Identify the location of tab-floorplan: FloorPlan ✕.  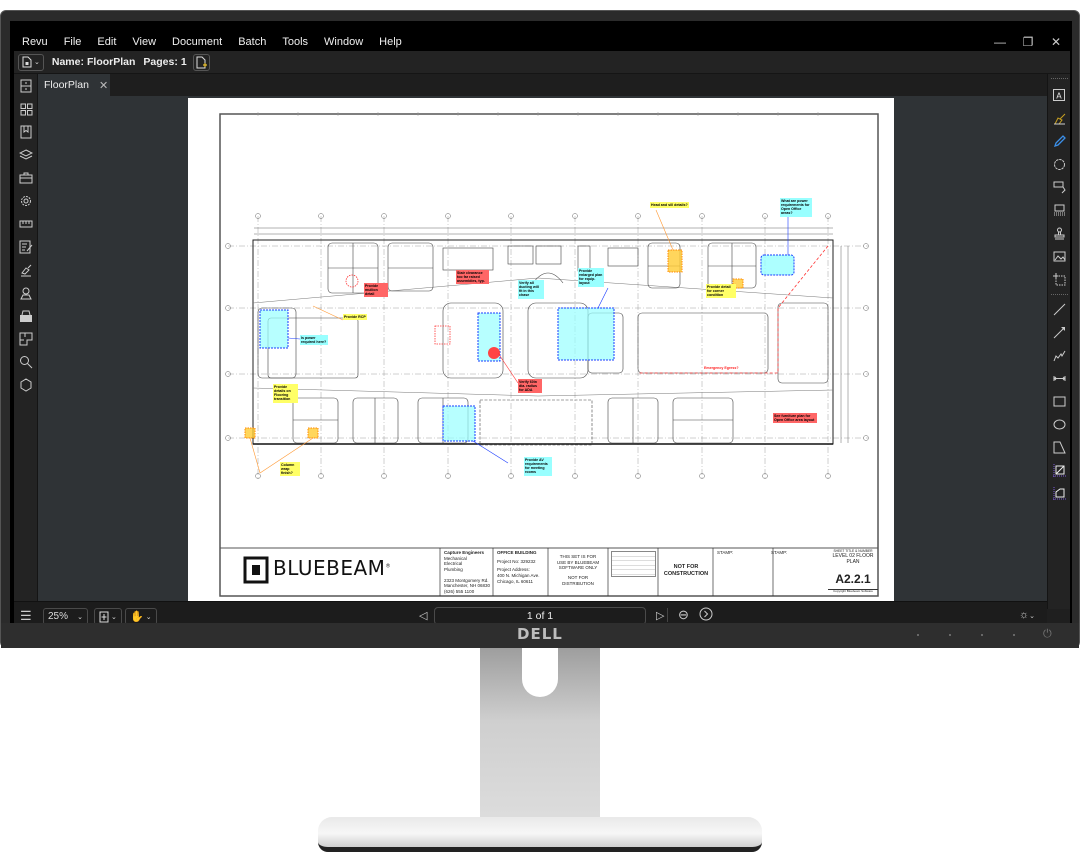
(74, 85).